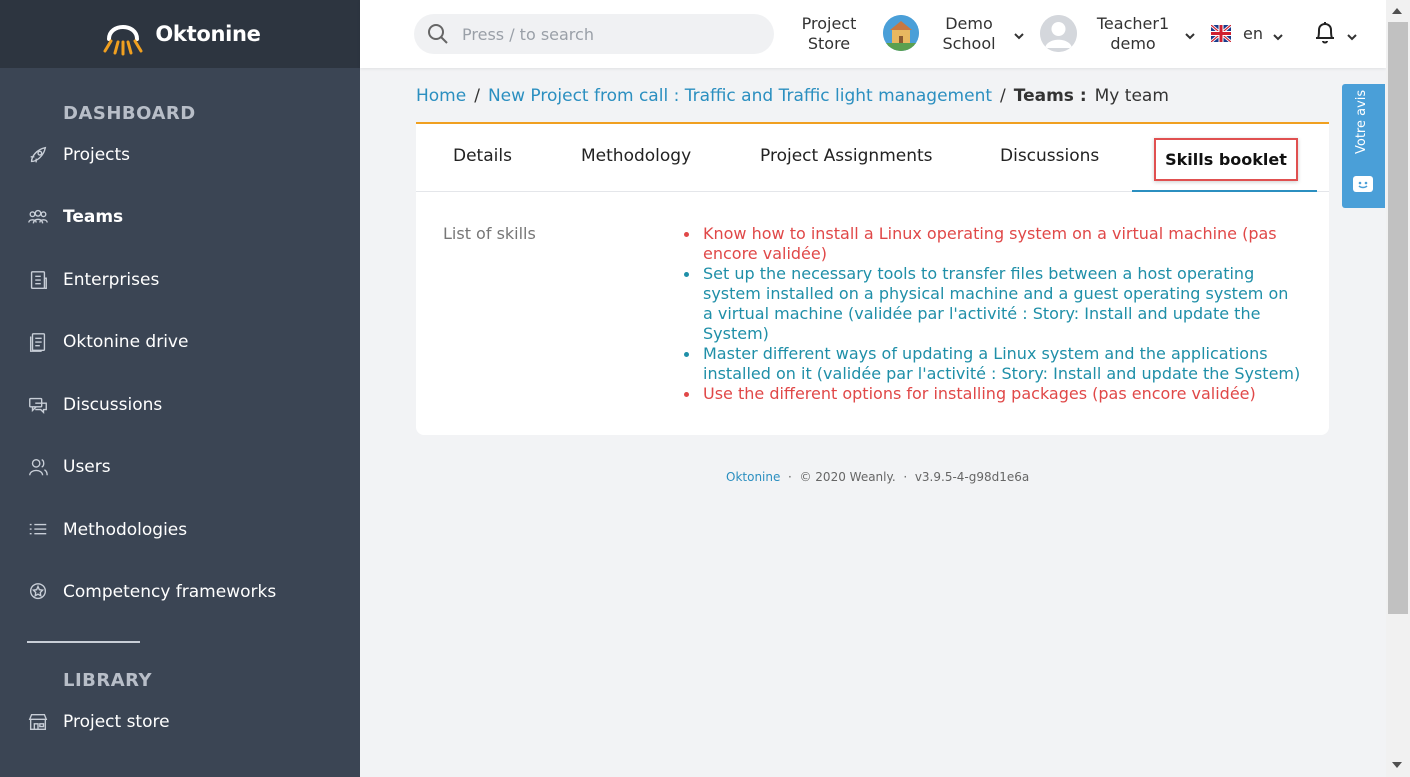 The width and height of the screenshot is (1410, 777). Describe the element at coordinates (1133, 23) in the screenshot. I see `user-line1: Teacher1` at that location.